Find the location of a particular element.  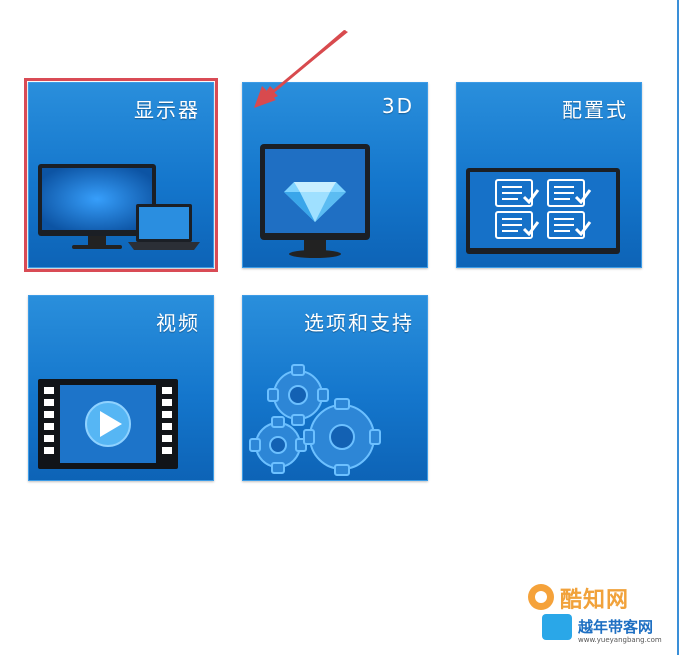

tile-options: 选项和支持 is located at coordinates (335, 388).